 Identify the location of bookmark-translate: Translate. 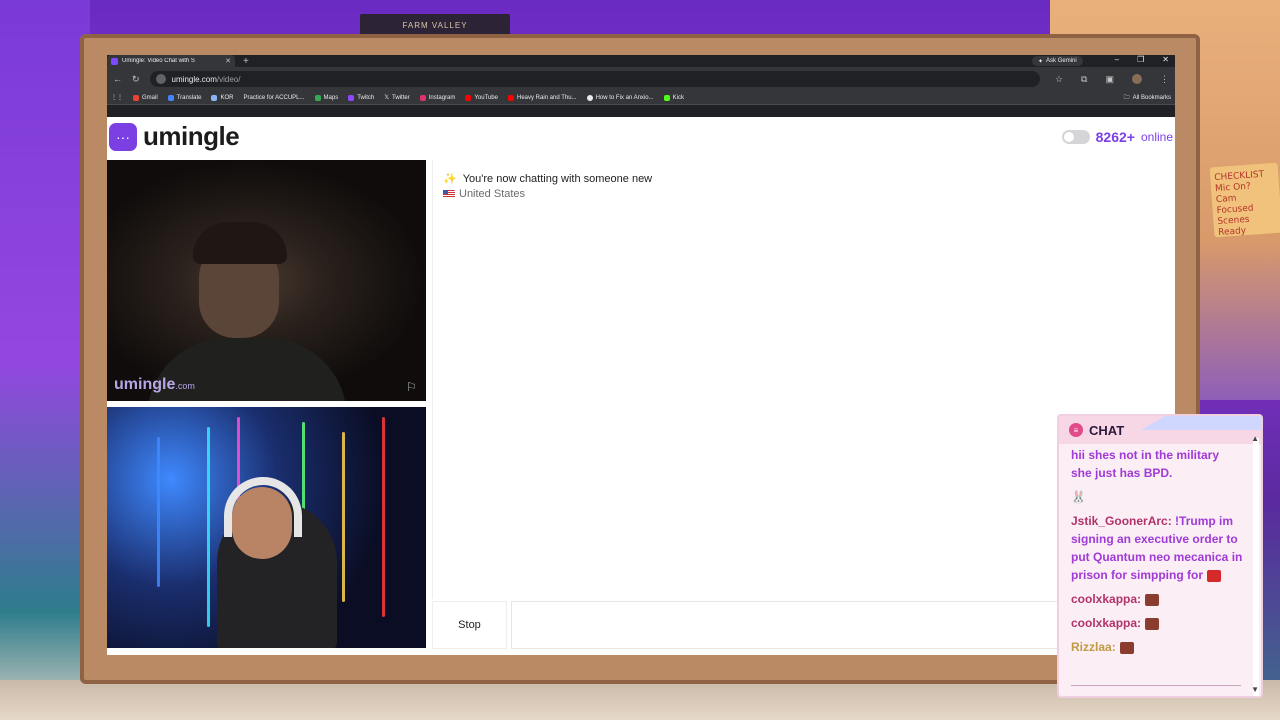
(184, 97).